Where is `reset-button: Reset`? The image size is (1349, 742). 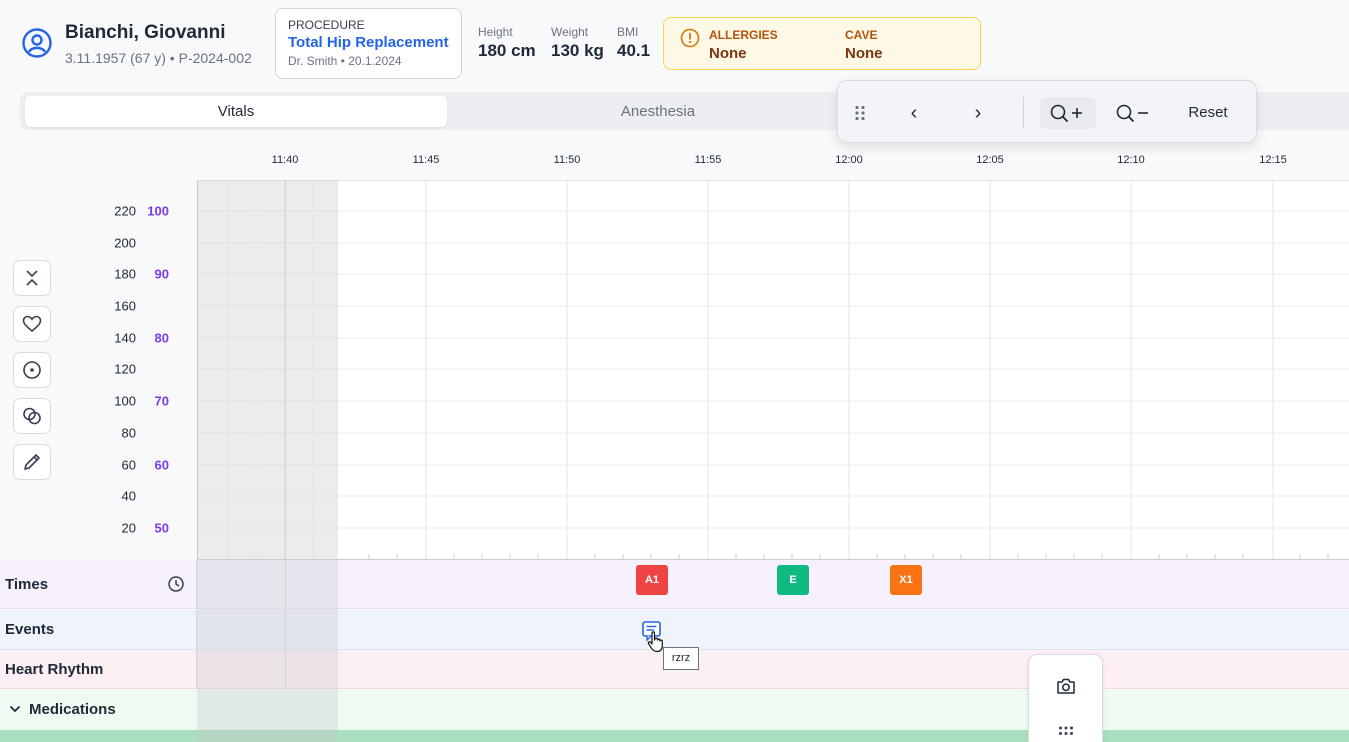 reset-button: Reset is located at coordinates (1208, 113).